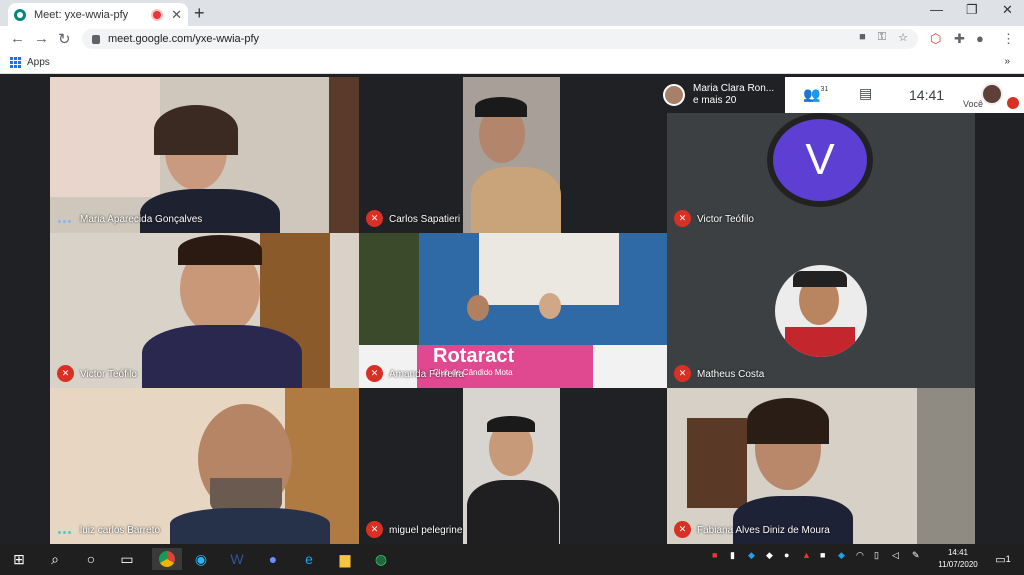  Describe the element at coordinates (1007, 10) in the screenshot. I see `close-window-button: ✕` at that location.